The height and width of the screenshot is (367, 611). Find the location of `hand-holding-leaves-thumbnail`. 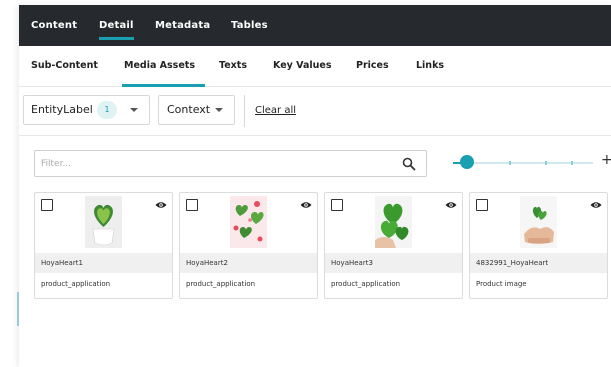

hand-holding-leaves-thumbnail is located at coordinates (393, 222).